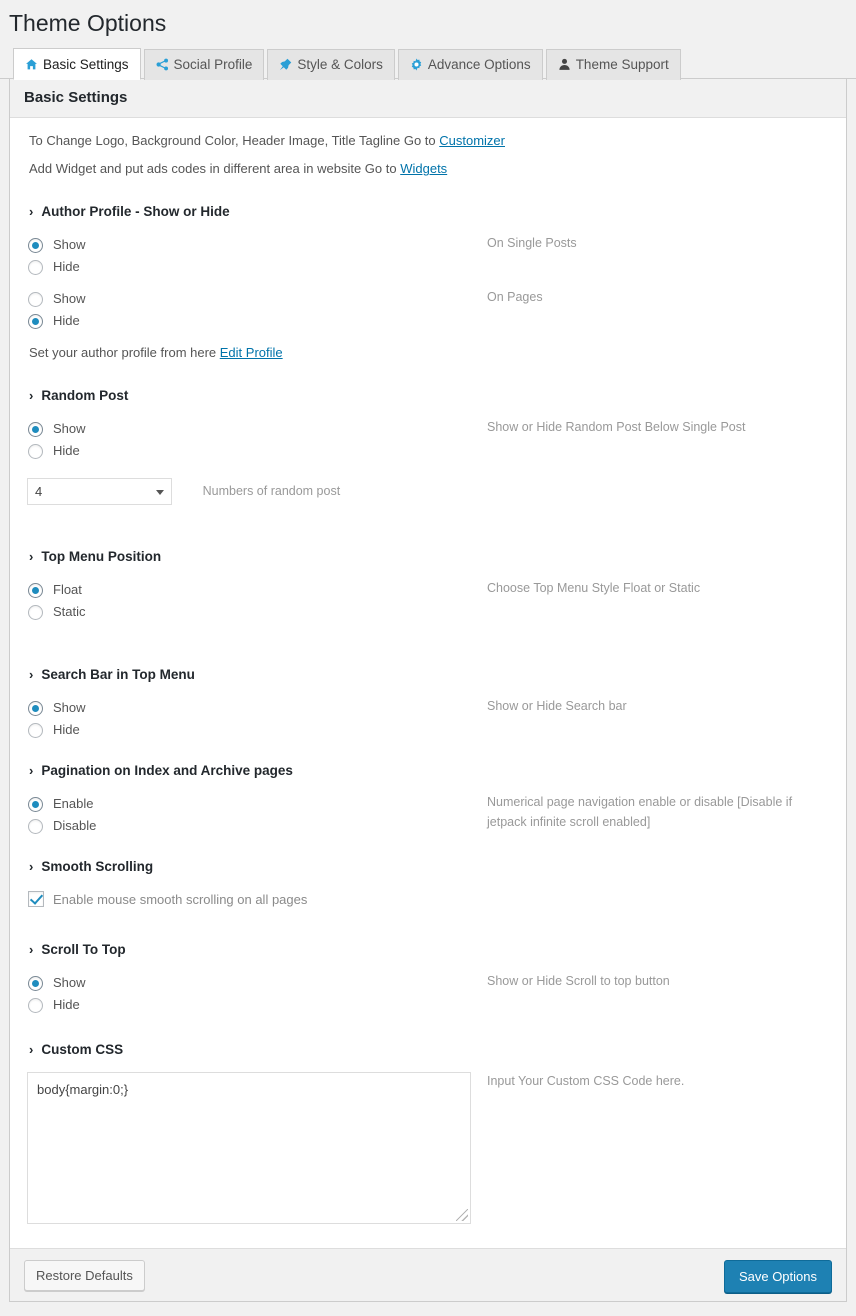  What do you see at coordinates (135, 211) in the screenshot?
I see `section-title-text: Author Profile - Show or Hide` at bounding box center [135, 211].